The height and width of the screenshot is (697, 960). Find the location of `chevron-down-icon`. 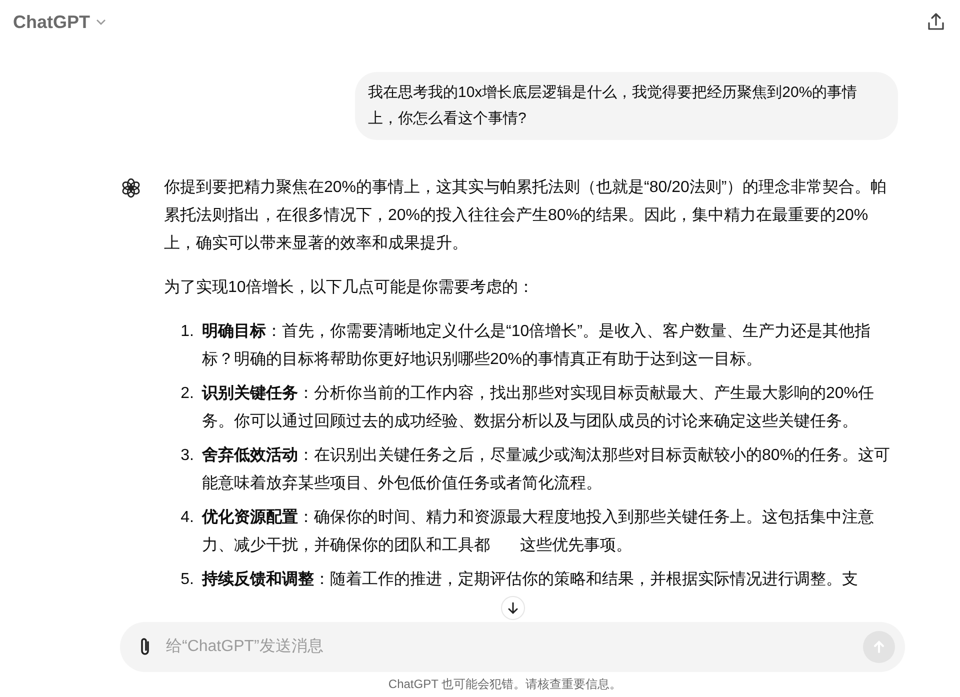

chevron-down-icon is located at coordinates (101, 22).